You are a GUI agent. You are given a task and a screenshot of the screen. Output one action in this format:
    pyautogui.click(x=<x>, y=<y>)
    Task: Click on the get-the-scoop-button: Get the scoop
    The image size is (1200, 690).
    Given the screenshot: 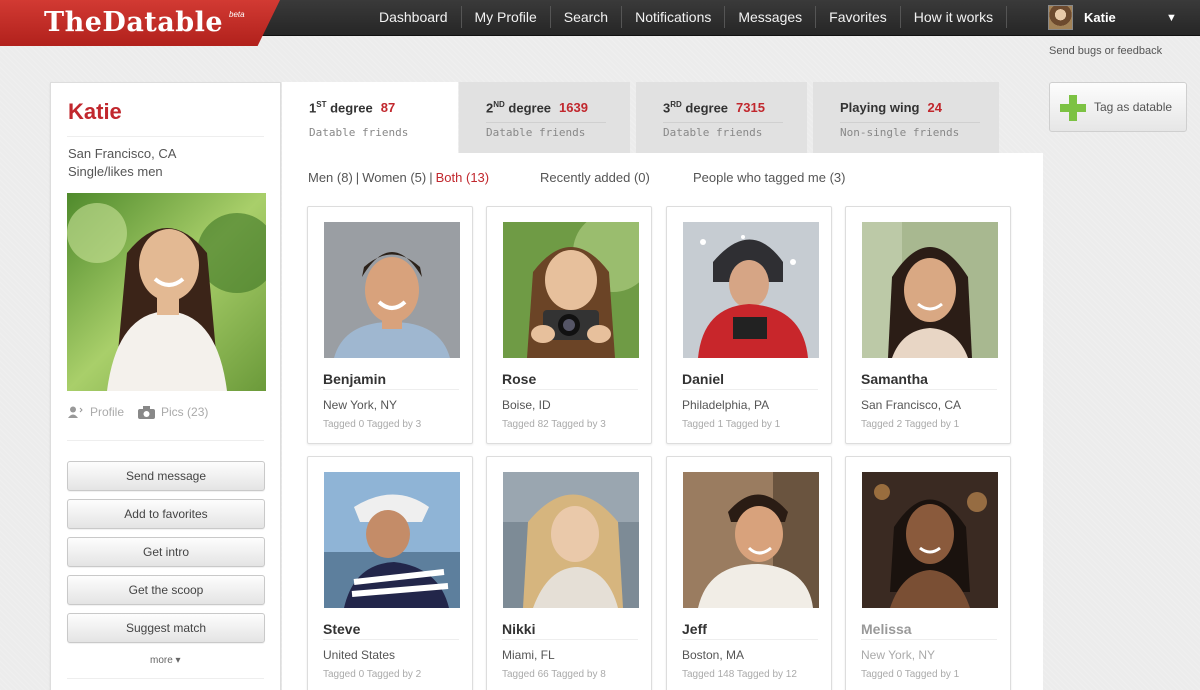 What is the action you would take?
    pyautogui.click(x=166, y=590)
    